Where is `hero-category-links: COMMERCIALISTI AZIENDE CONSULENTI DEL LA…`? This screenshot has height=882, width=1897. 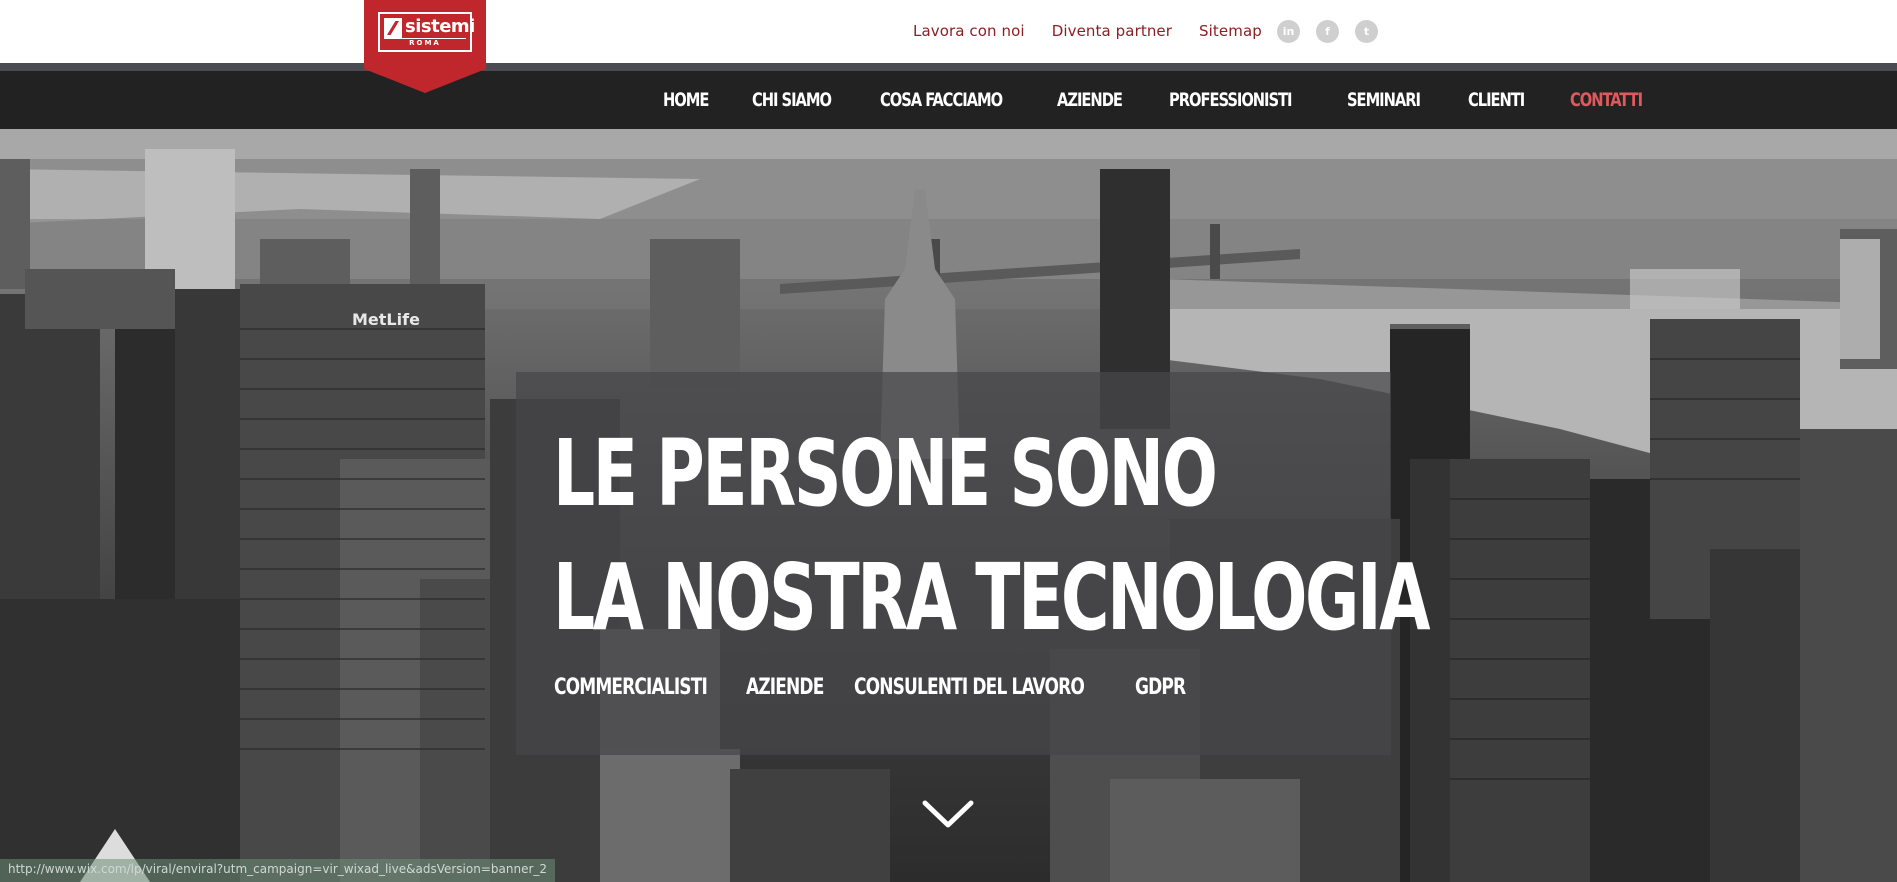 hero-category-links: COMMERCIALISTI AZIENDE CONSULENTI DEL LA… is located at coordinates (878, 687).